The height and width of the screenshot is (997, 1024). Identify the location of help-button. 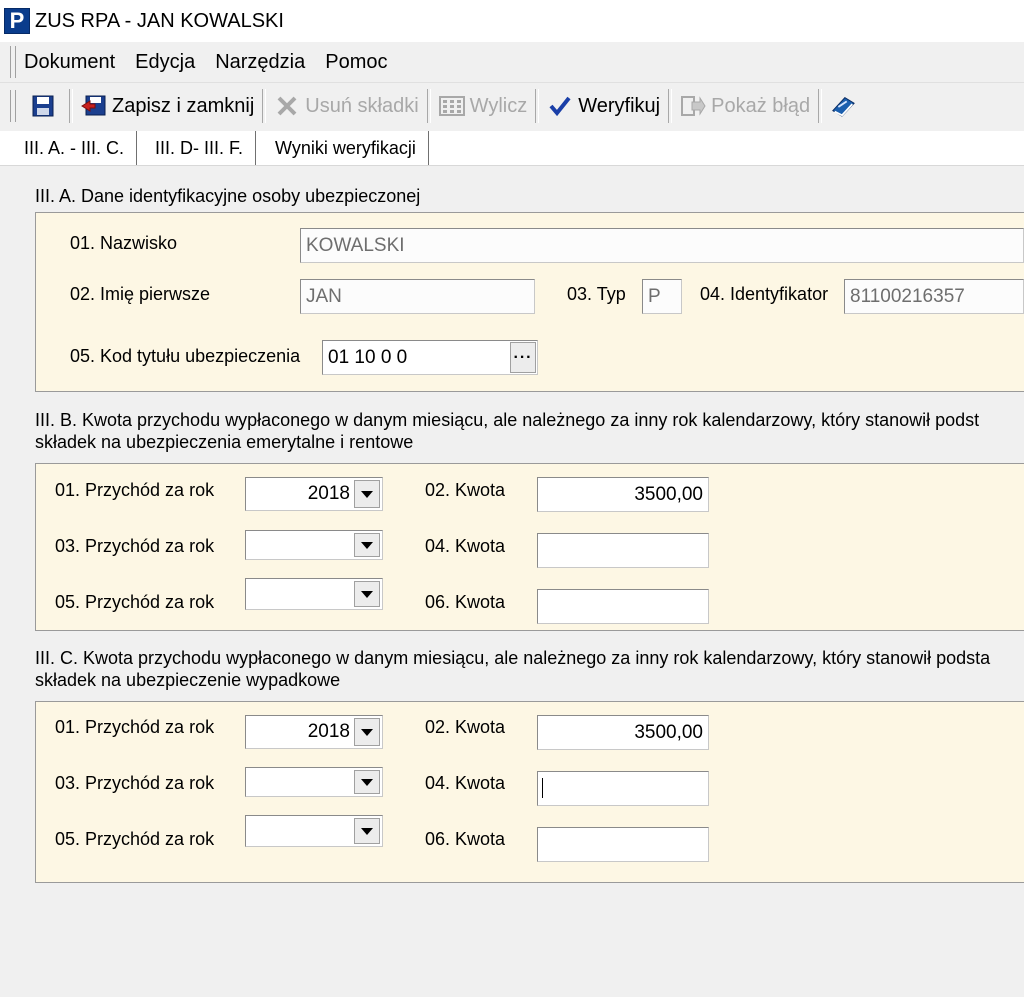
(845, 106).